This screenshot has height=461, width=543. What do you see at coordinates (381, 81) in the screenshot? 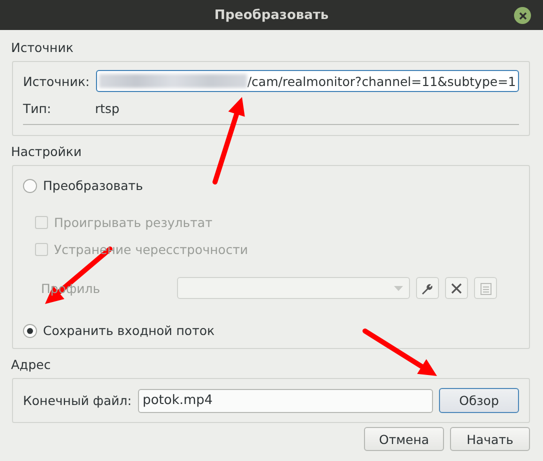
I see `field-value: /cam/realmonitor?channel=11&subtype=1` at bounding box center [381, 81].